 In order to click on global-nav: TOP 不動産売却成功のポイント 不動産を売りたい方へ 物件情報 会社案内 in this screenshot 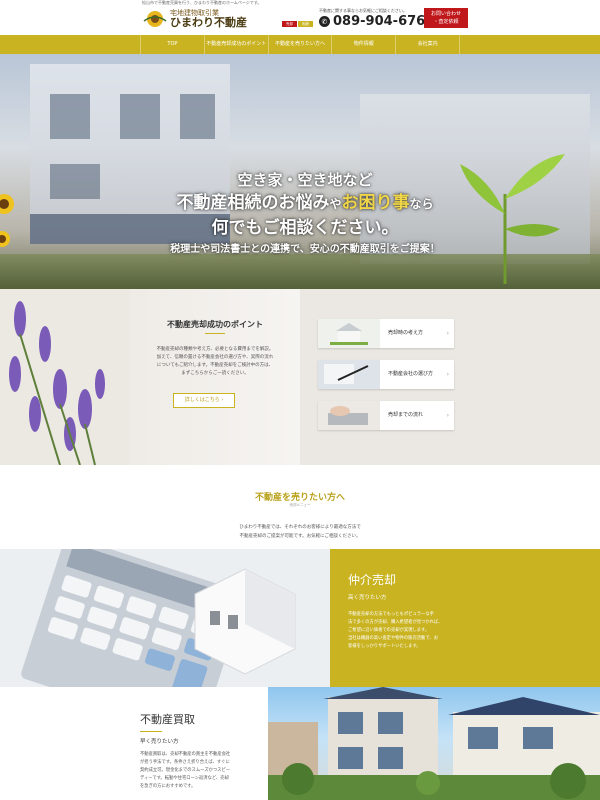, I will do `click(300, 44)`.